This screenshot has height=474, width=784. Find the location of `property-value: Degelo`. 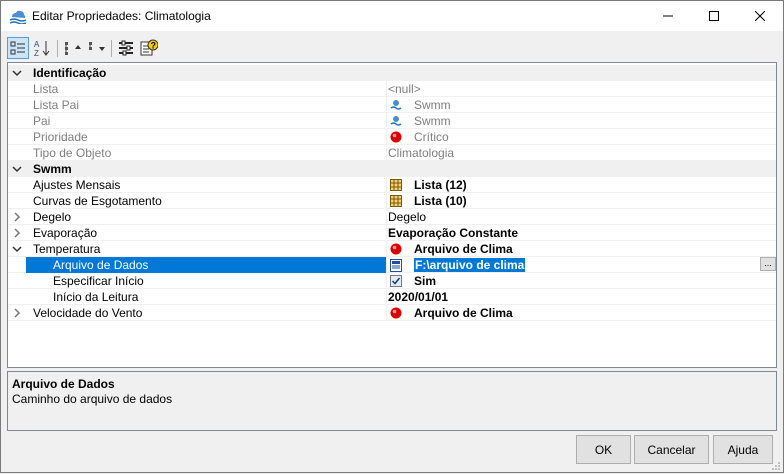

property-value: Degelo is located at coordinates (407, 217).